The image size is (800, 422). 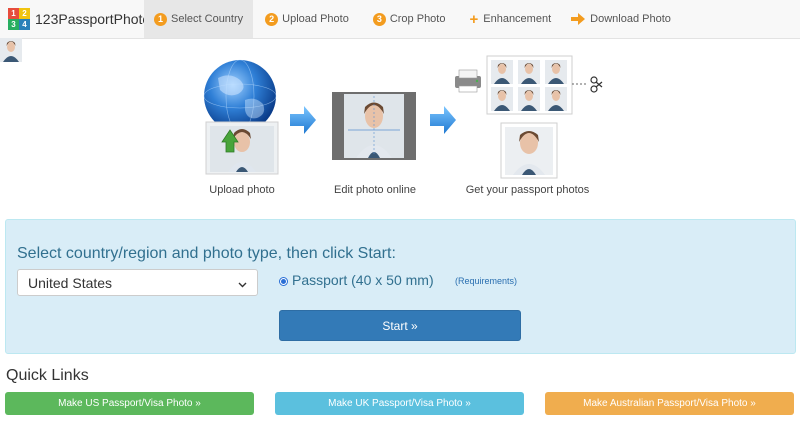 What do you see at coordinates (272, 19) in the screenshot?
I see `step-number-badge: 2` at bounding box center [272, 19].